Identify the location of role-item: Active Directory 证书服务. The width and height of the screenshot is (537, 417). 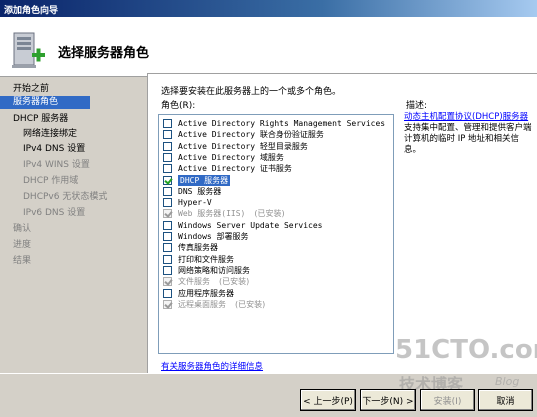
(227, 168).